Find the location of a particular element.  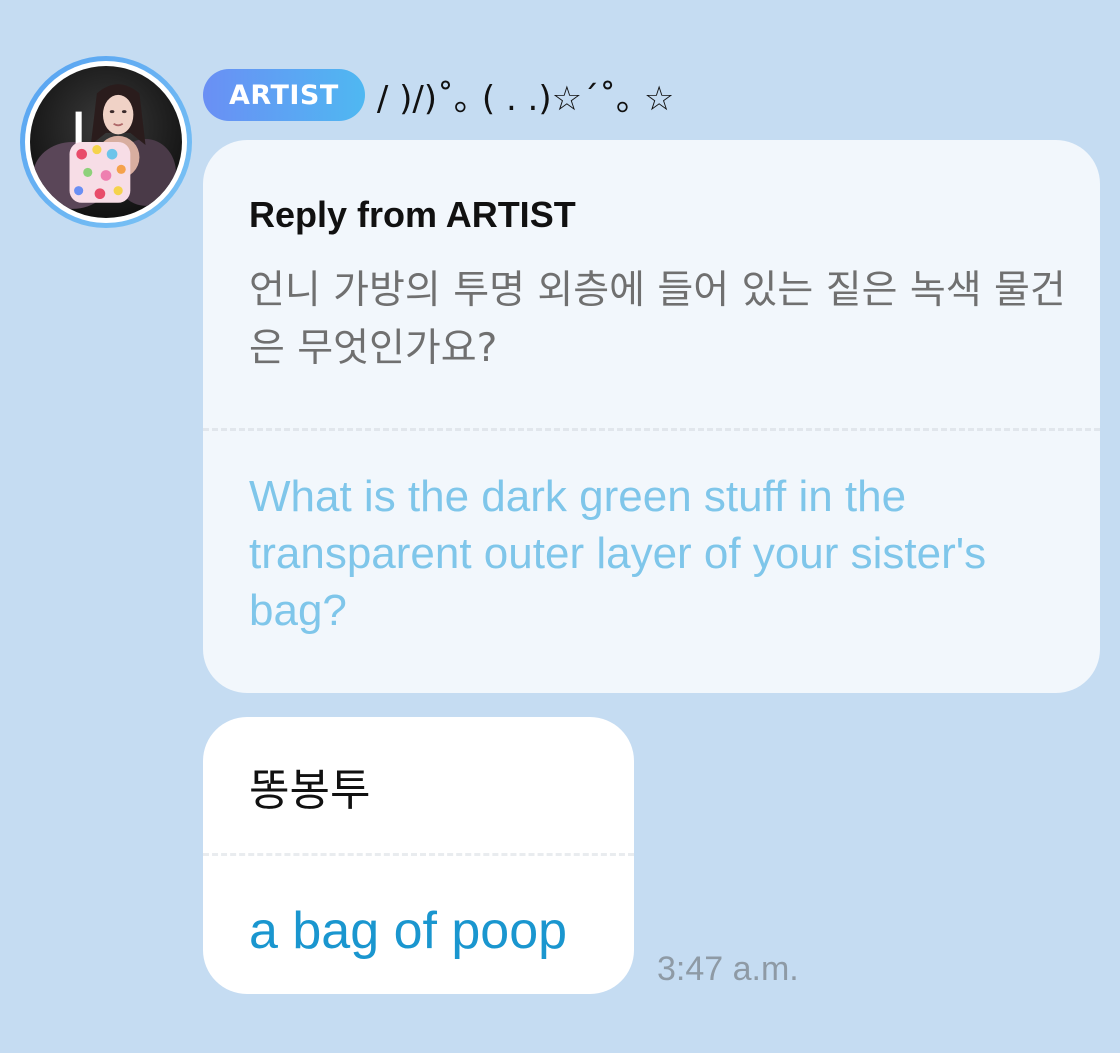

message-original-text: 똥봉투 is located at coordinates (310, 790).